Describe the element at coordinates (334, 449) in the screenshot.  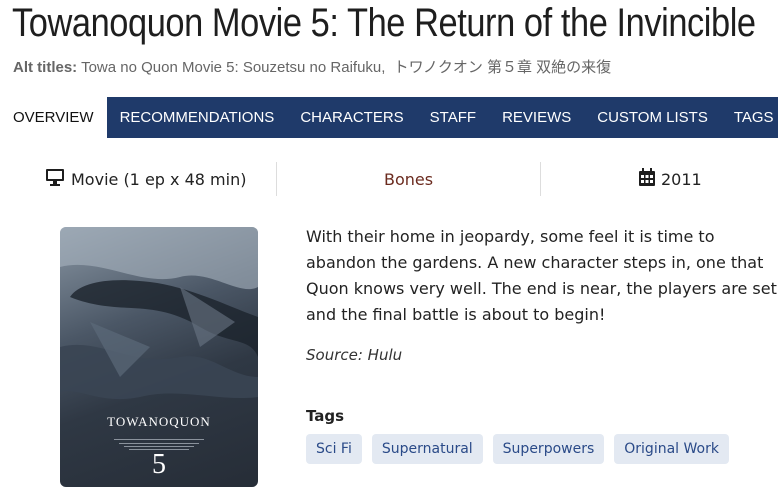
I see `tag-sci-fi: Sci Fi` at that location.